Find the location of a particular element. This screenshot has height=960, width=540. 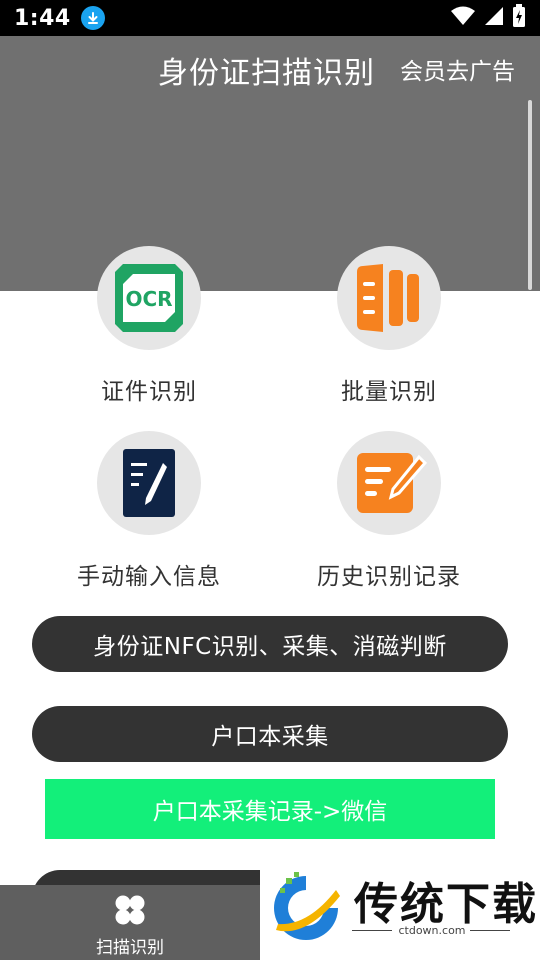

bottom-nav-label: 扫描识别 is located at coordinates (130, 948).